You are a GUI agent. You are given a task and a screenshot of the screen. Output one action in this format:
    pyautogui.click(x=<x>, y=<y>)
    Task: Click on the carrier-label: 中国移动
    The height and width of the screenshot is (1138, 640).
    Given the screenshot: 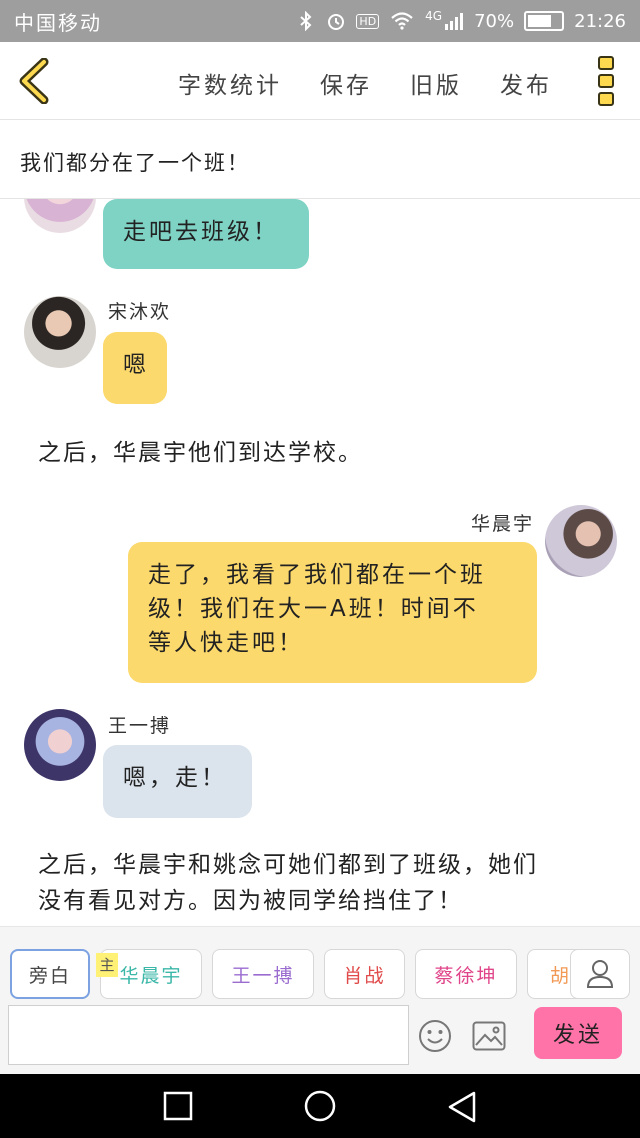 What is the action you would take?
    pyautogui.click(x=58, y=22)
    